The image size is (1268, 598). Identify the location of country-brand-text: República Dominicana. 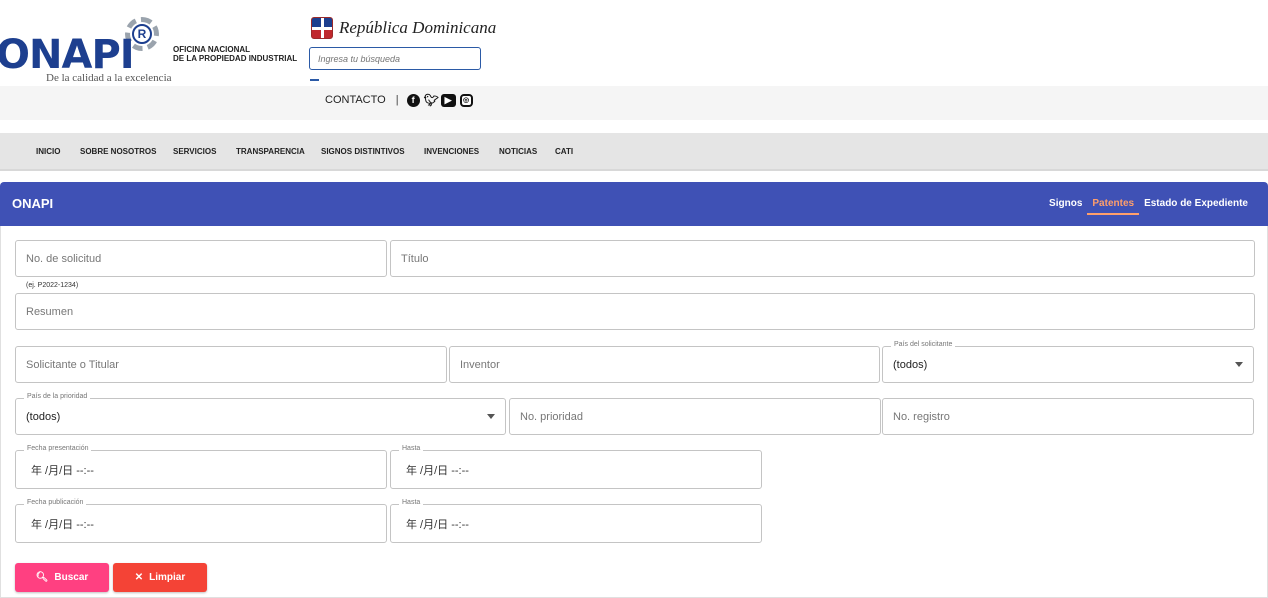
(418, 27).